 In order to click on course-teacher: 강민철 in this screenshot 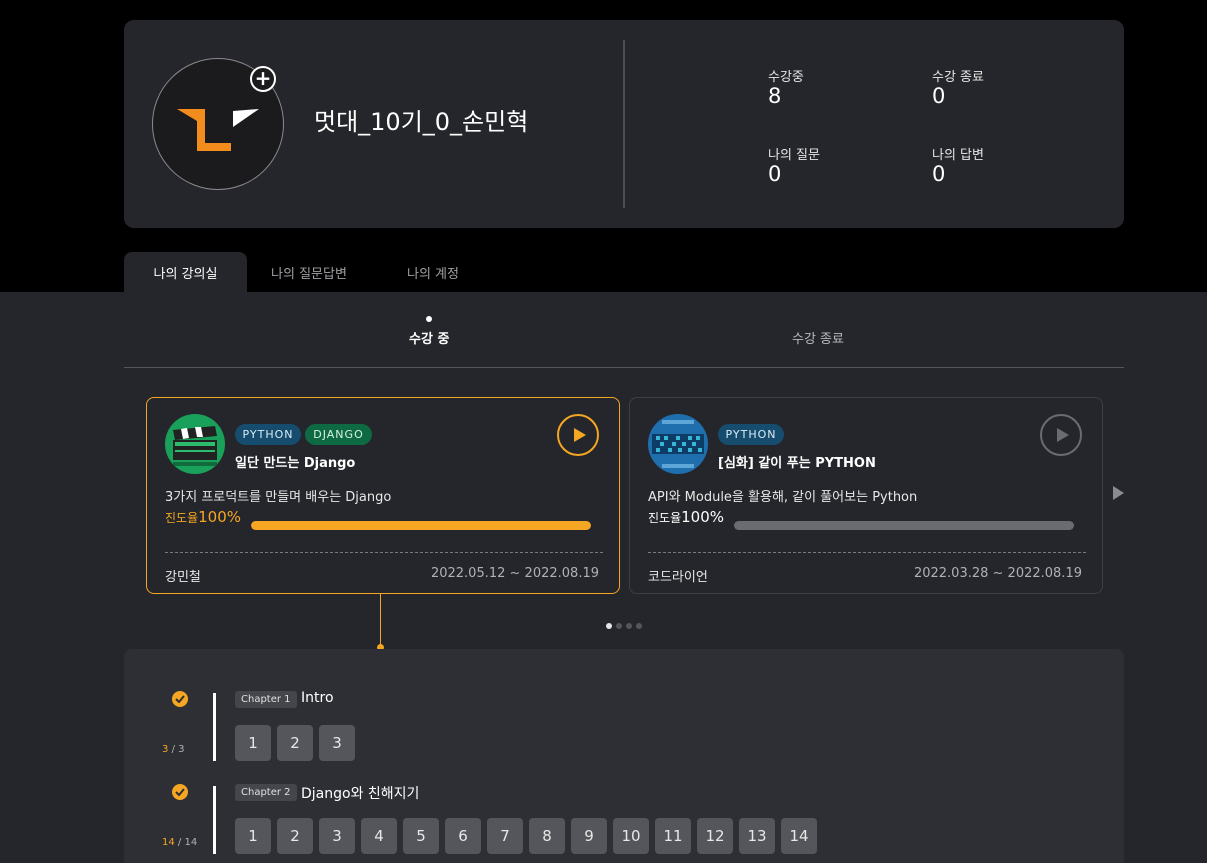, I will do `click(183, 577)`.